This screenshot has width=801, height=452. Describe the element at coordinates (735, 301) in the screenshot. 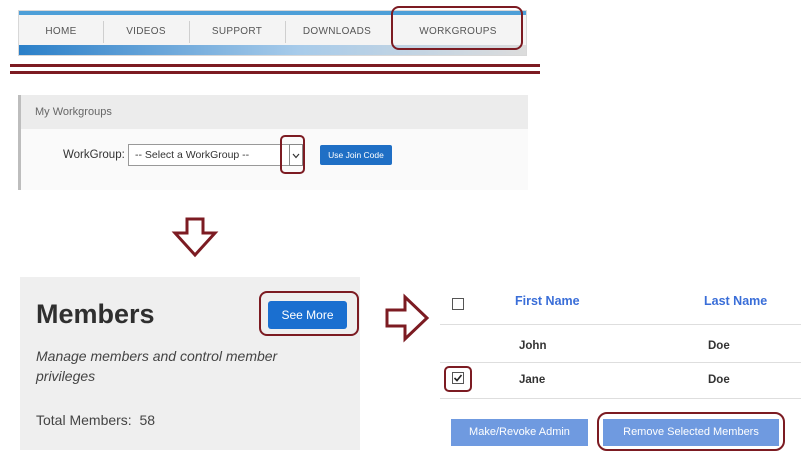

I see `col-header-last-name: Last Name` at that location.